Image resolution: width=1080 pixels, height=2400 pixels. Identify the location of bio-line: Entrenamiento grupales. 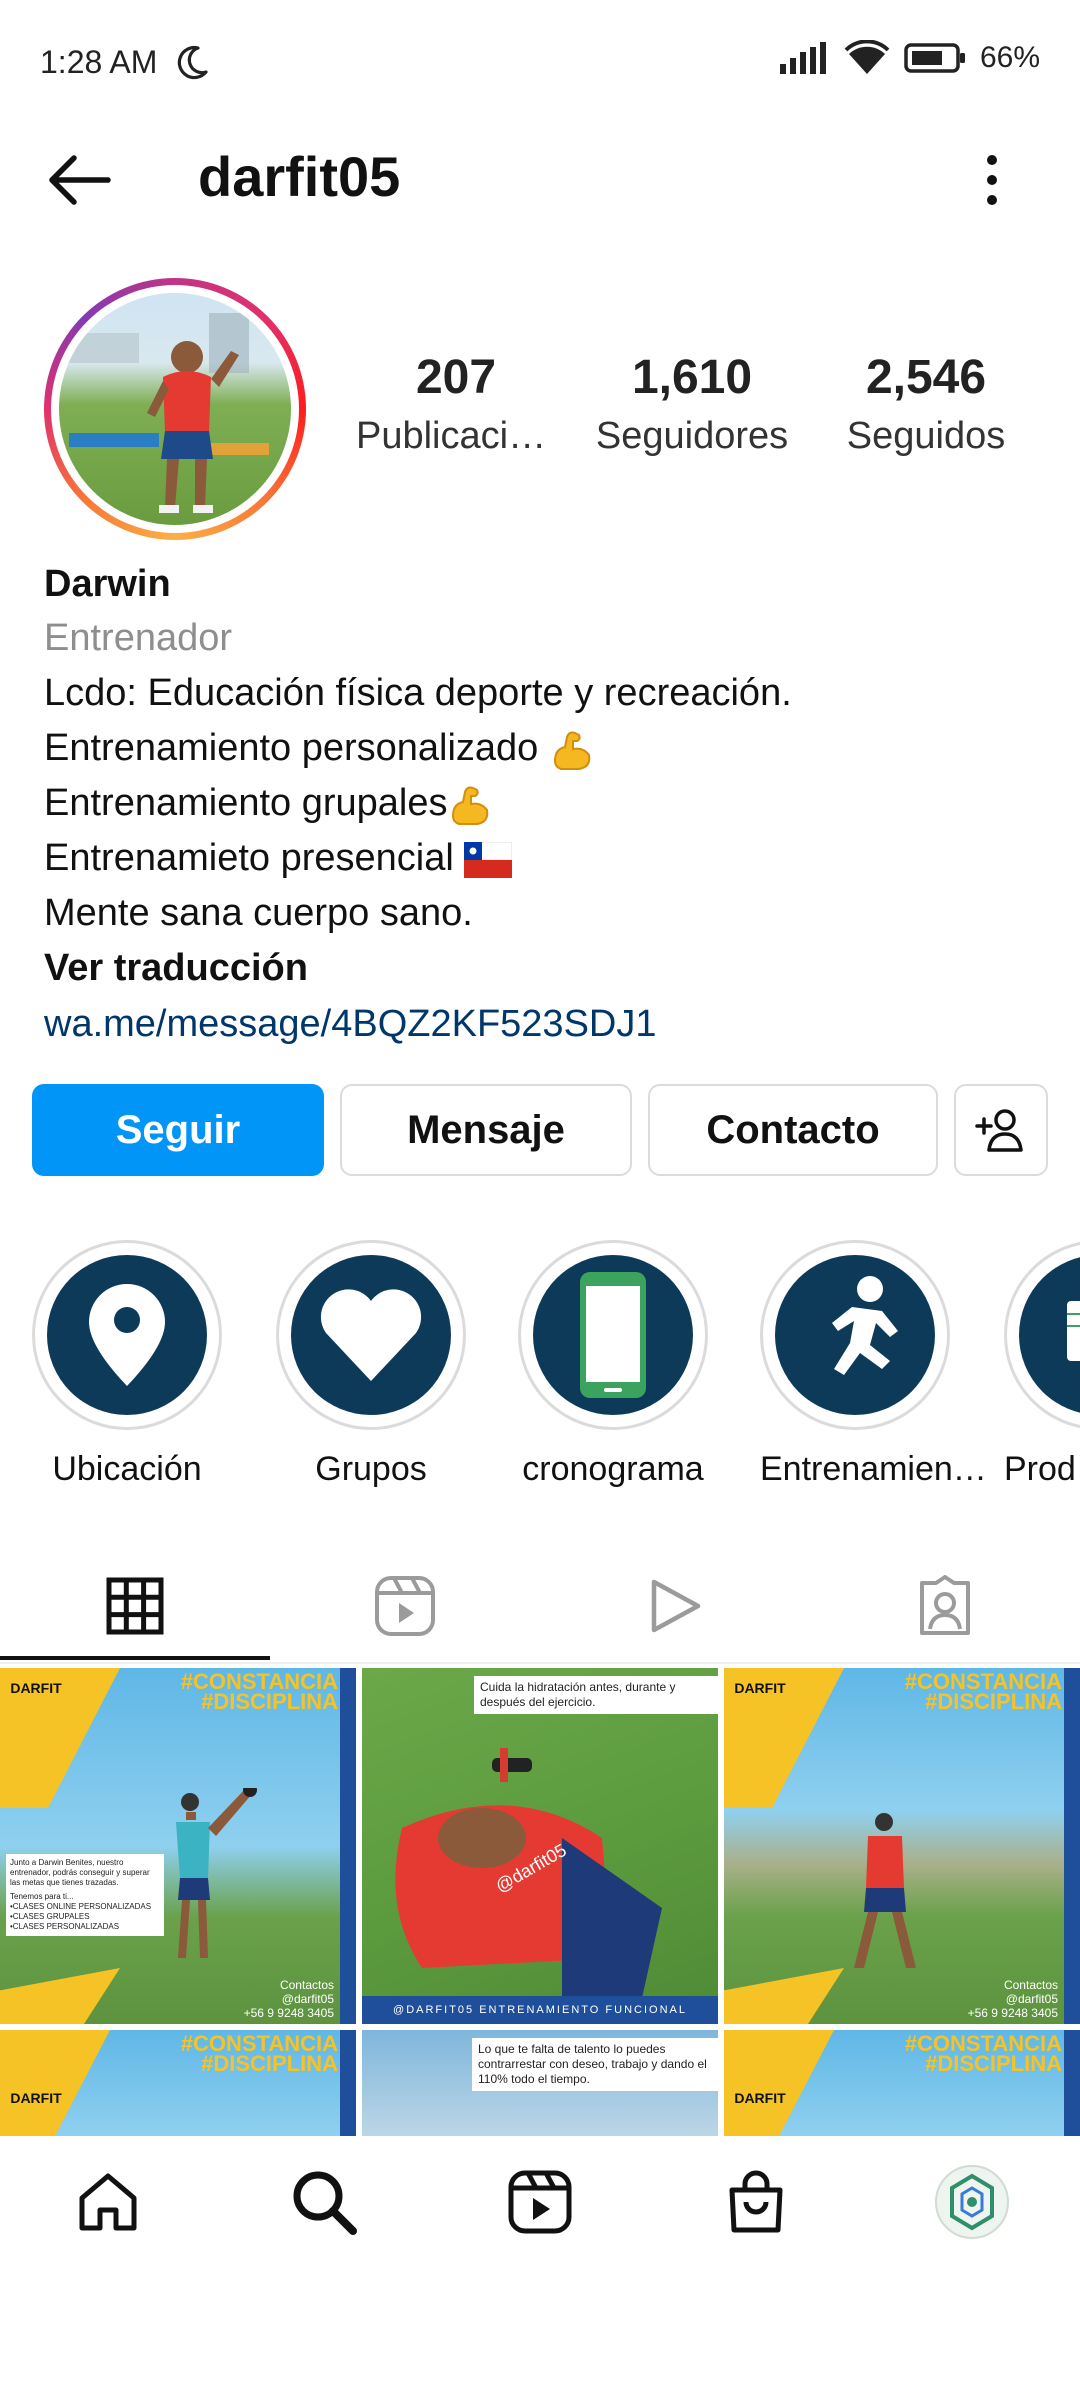
(544, 803).